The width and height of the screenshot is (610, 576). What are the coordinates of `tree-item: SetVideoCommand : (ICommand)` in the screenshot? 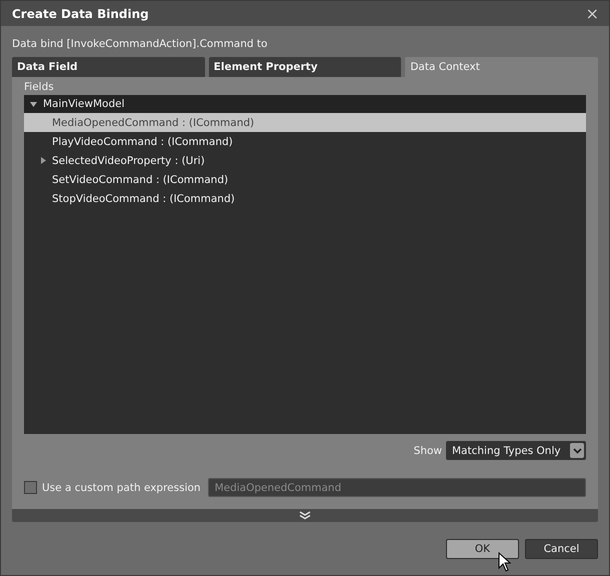 It's located at (305, 179).